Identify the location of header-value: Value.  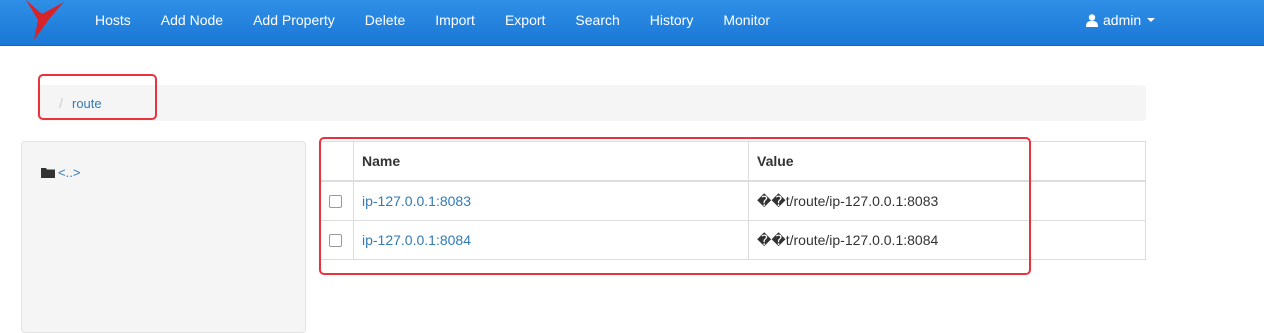
(947, 161).